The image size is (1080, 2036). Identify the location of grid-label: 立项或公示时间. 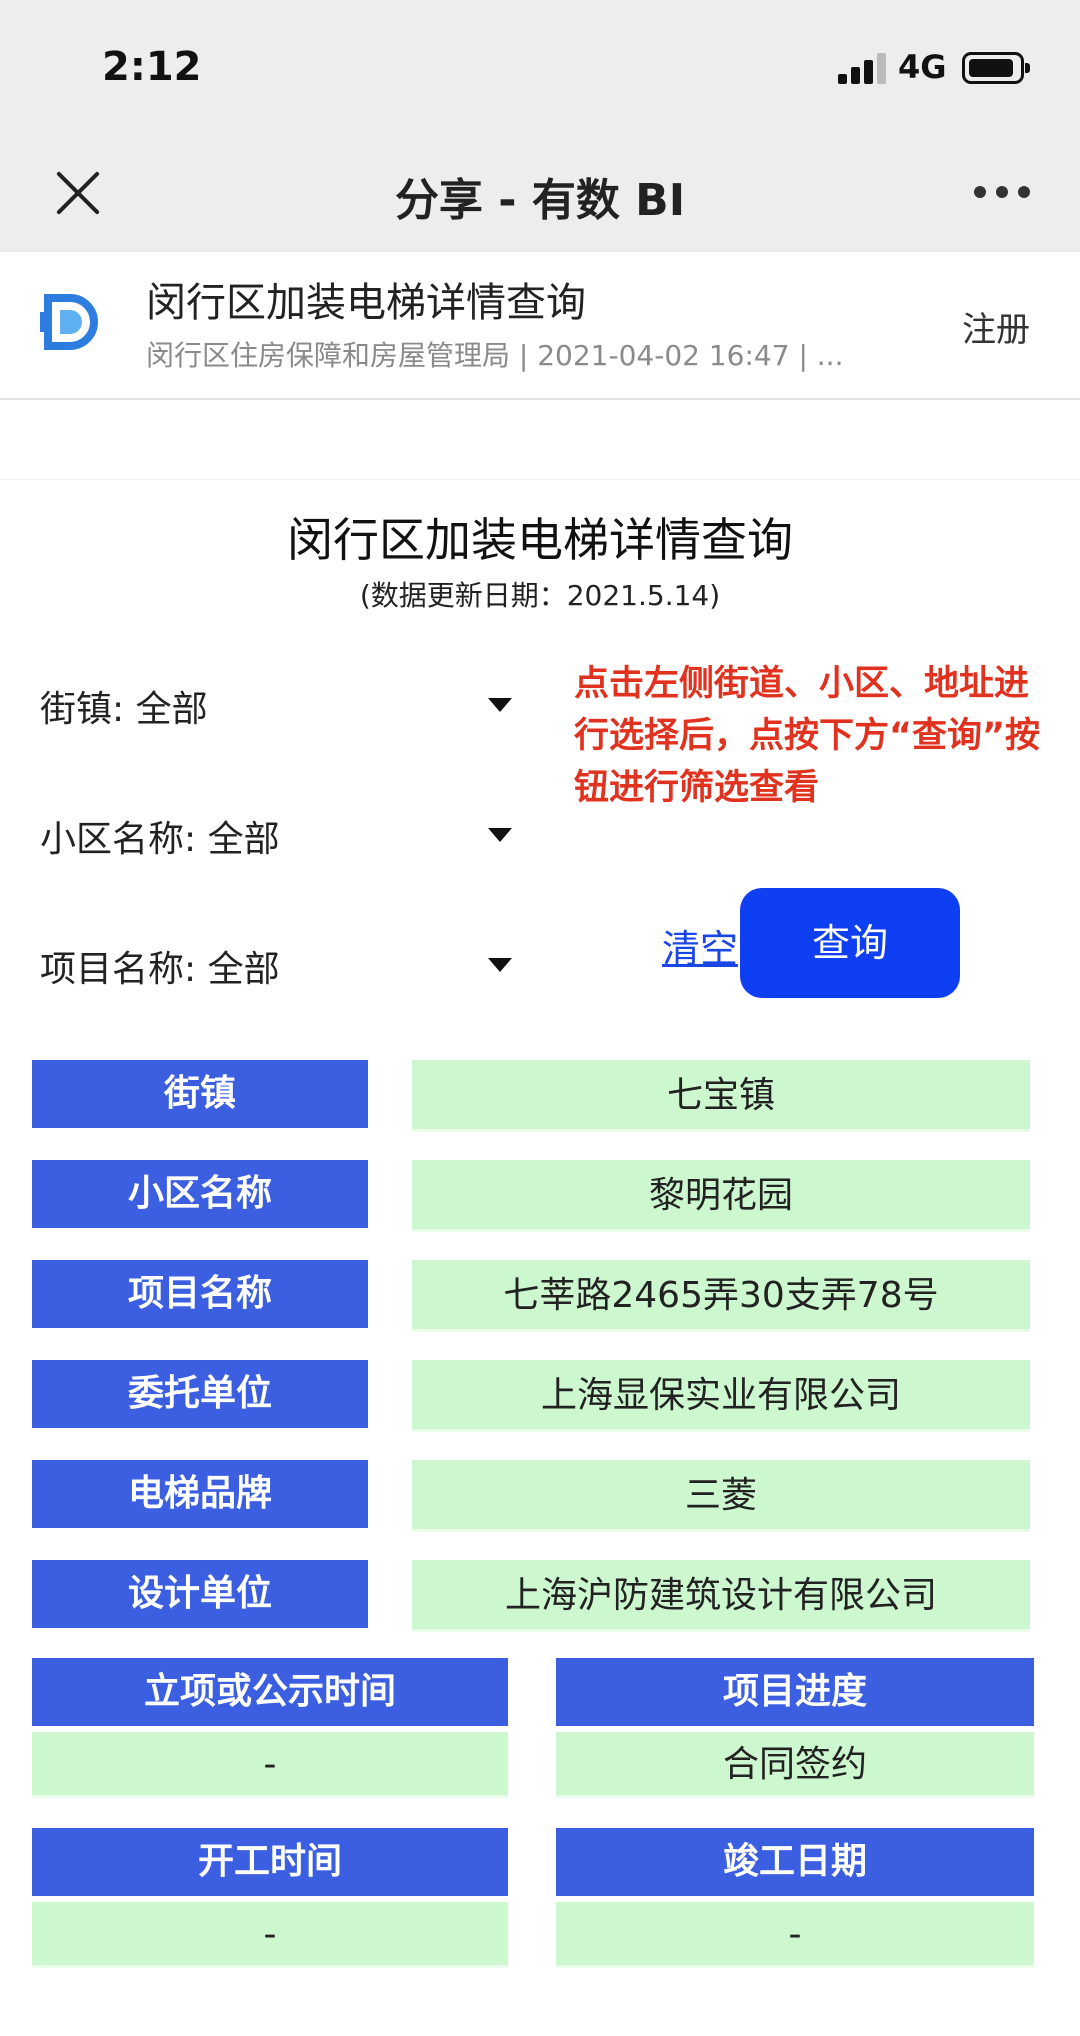
(270, 1692).